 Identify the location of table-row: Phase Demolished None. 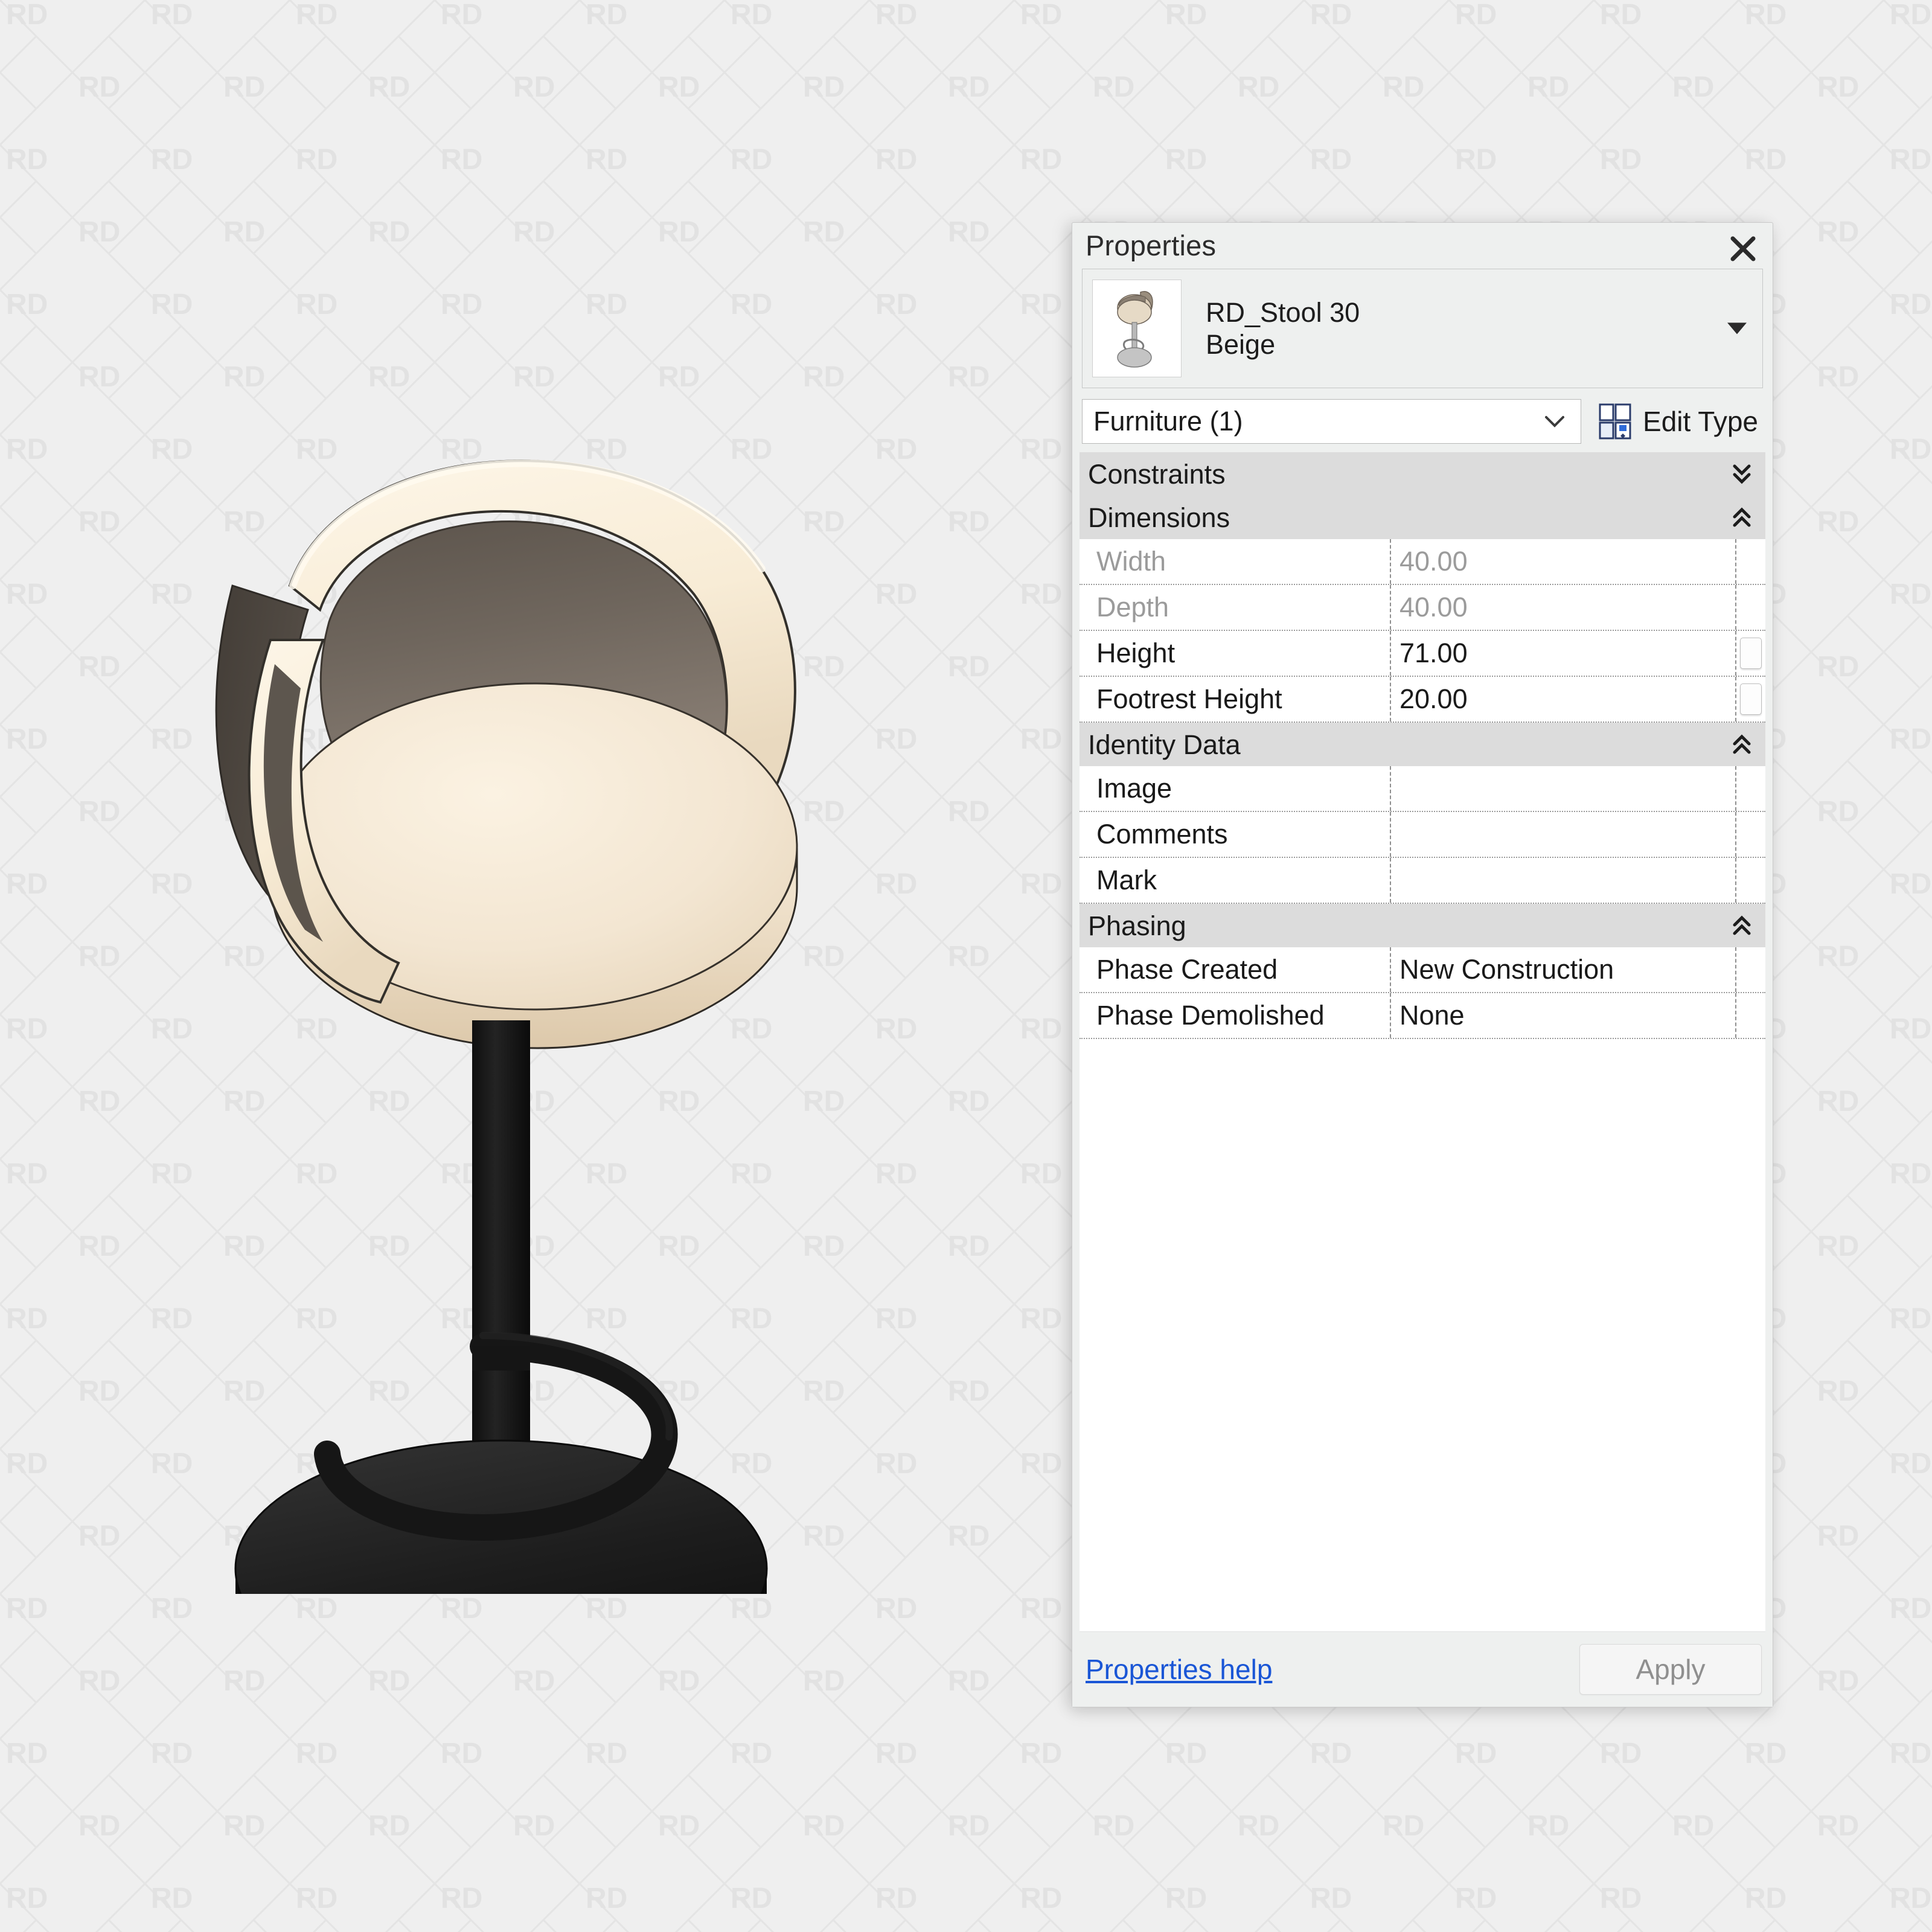
(1423, 1016).